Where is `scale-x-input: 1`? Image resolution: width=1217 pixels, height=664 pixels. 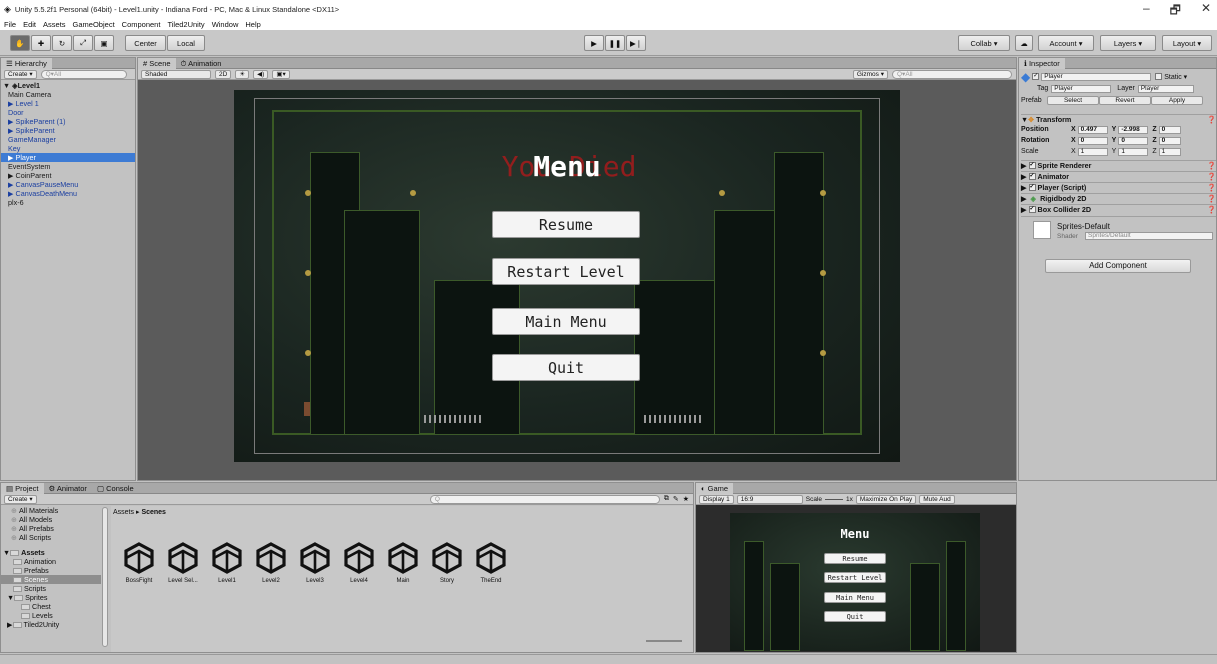 scale-x-input: 1 is located at coordinates (1092, 151).